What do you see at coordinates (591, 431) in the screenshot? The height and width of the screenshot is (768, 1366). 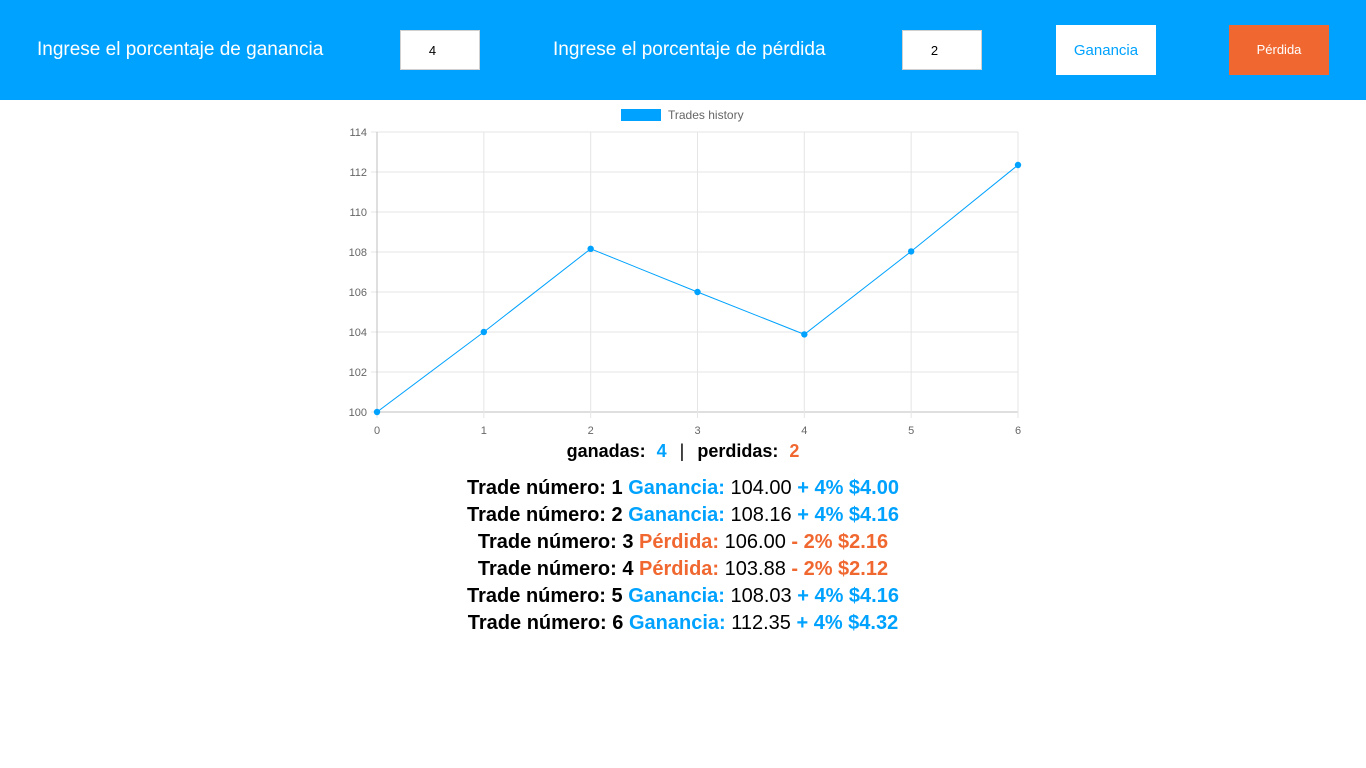 I see `x-tick-label: 2` at bounding box center [591, 431].